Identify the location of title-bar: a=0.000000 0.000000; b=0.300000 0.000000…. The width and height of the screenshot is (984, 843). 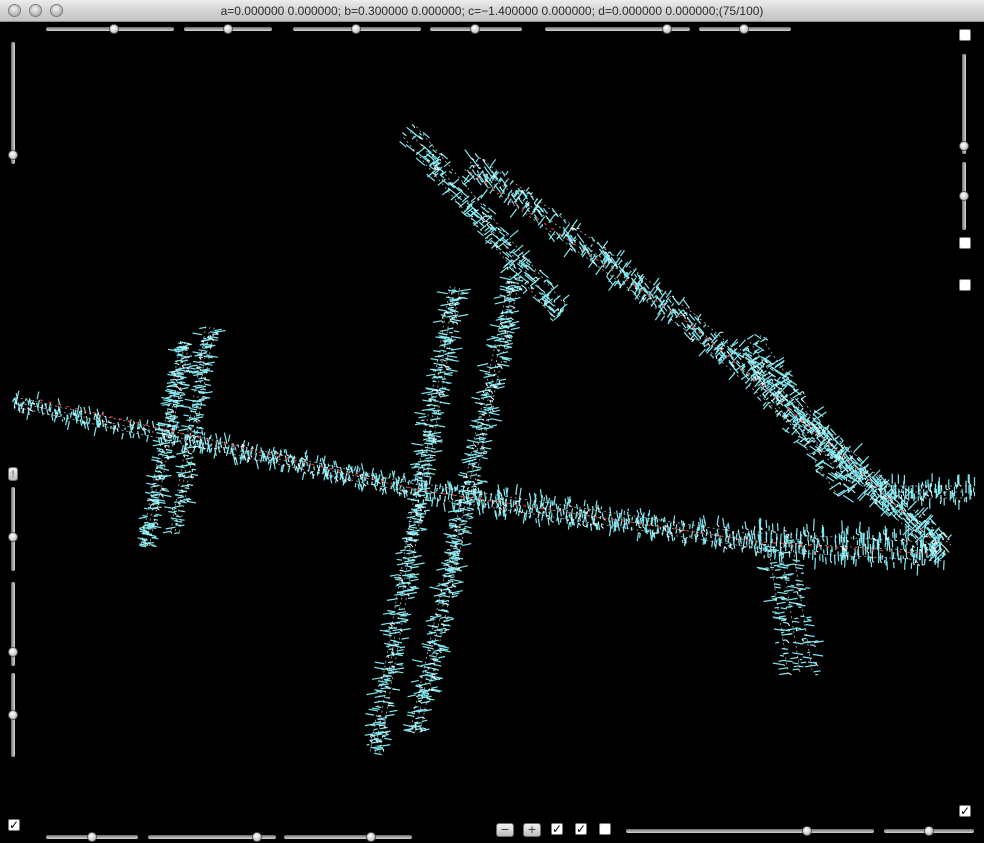
(492, 11).